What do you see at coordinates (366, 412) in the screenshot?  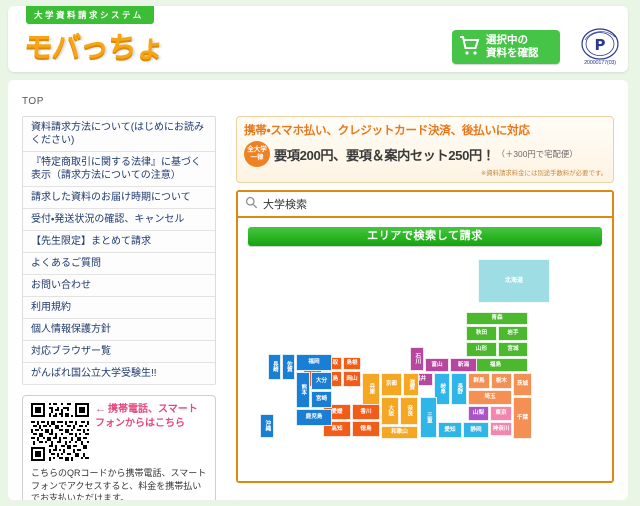 I see `prefecture-香川: 香川` at bounding box center [366, 412].